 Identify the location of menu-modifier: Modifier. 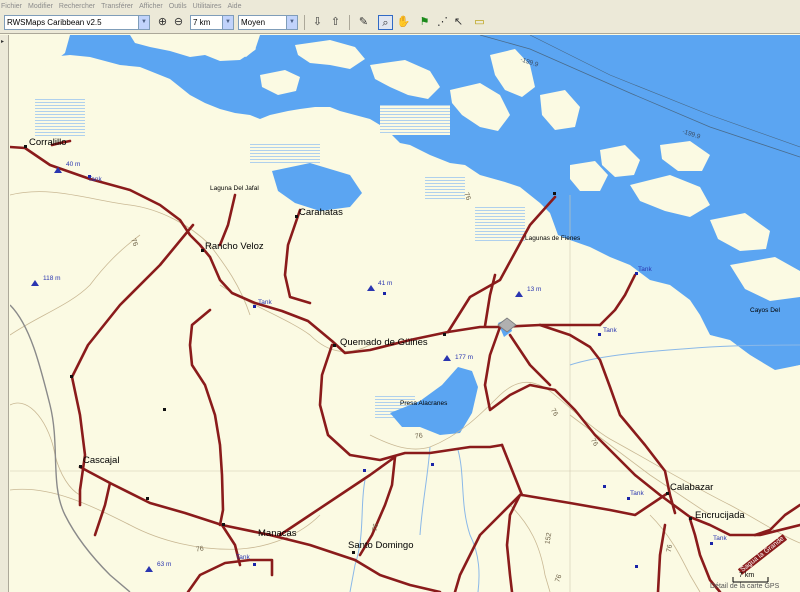
(40, 6).